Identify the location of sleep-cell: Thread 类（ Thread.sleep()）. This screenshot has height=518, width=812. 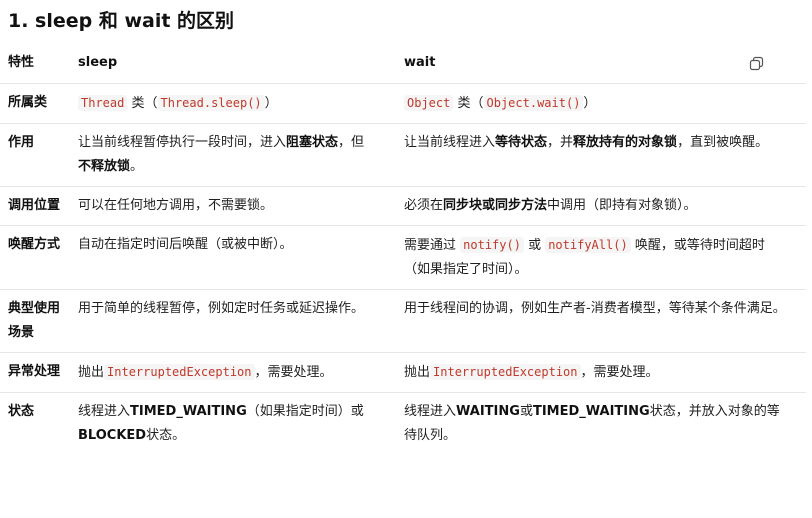
(233, 103).